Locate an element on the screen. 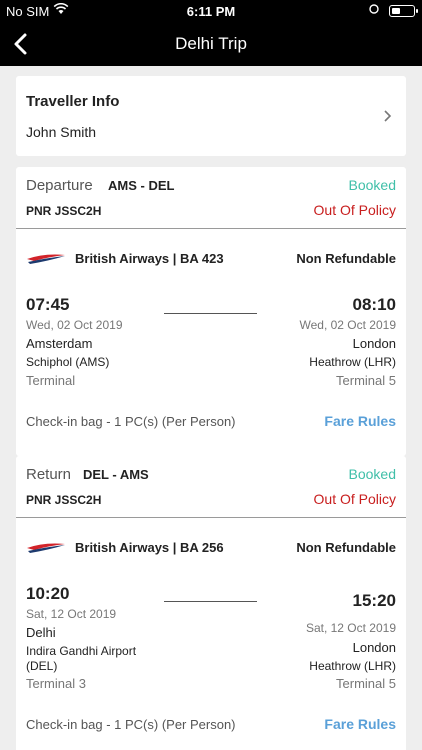 The image size is (422, 750). segment-type: Departure is located at coordinates (59, 185).